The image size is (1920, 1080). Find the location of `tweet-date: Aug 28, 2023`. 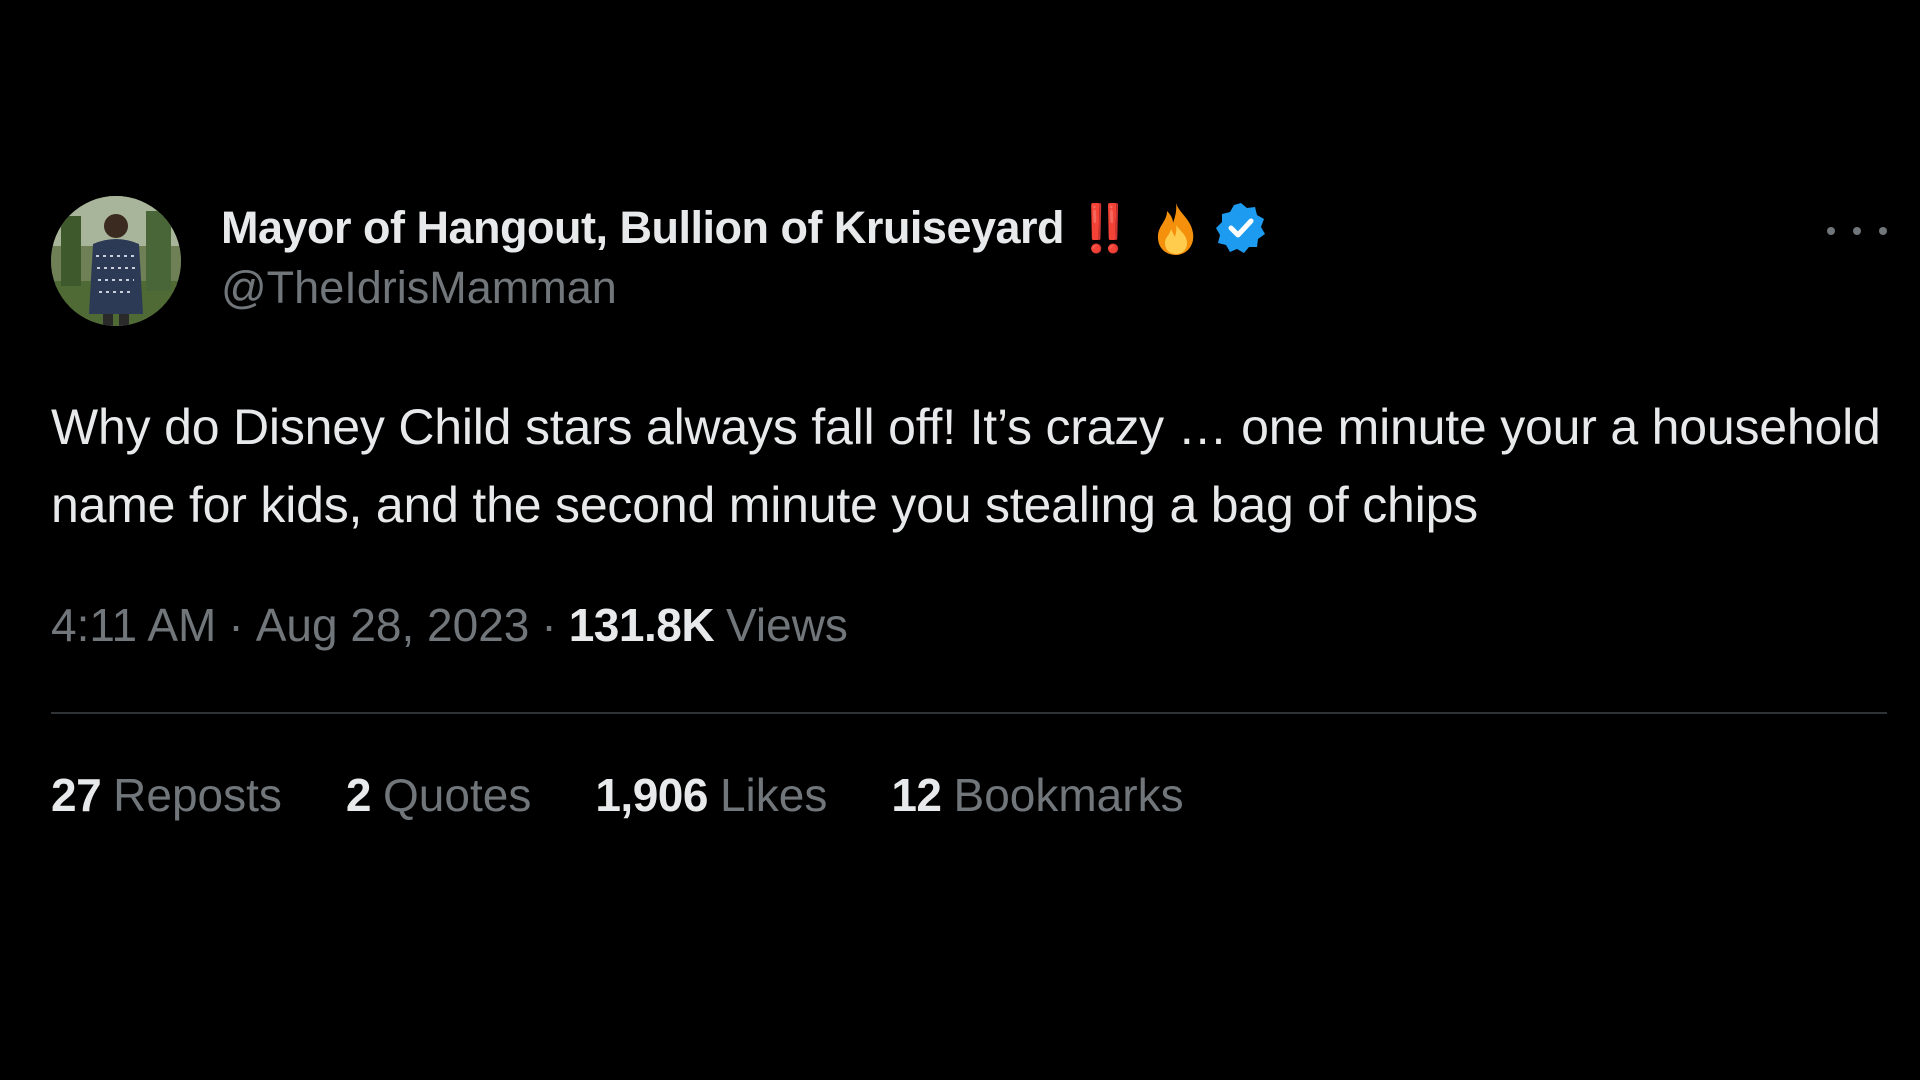

tweet-date: Aug 28, 2023 is located at coordinates (393, 625).